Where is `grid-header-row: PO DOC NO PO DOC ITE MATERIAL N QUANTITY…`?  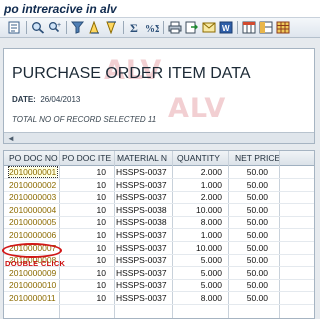
grid-header-row: PO DOC NO PO DOC ITE MATERIAL N QUANTITY… is located at coordinates (159, 158).